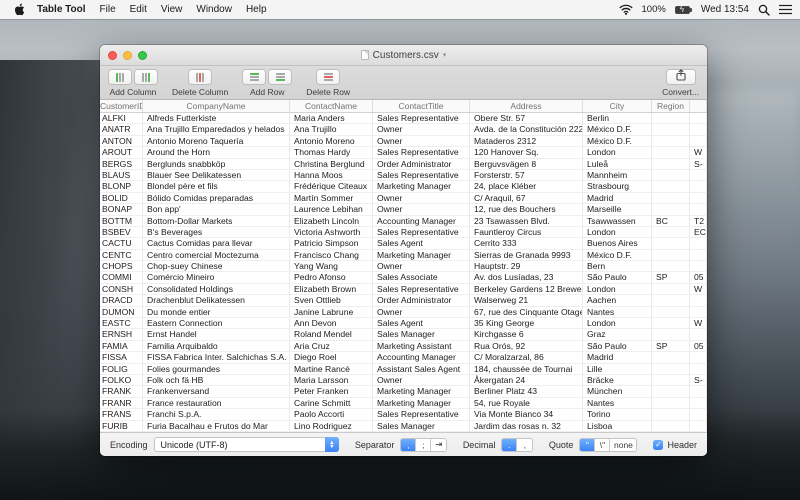 The image size is (800, 500). I want to click on table-cell: Madrid, so click(617, 198).